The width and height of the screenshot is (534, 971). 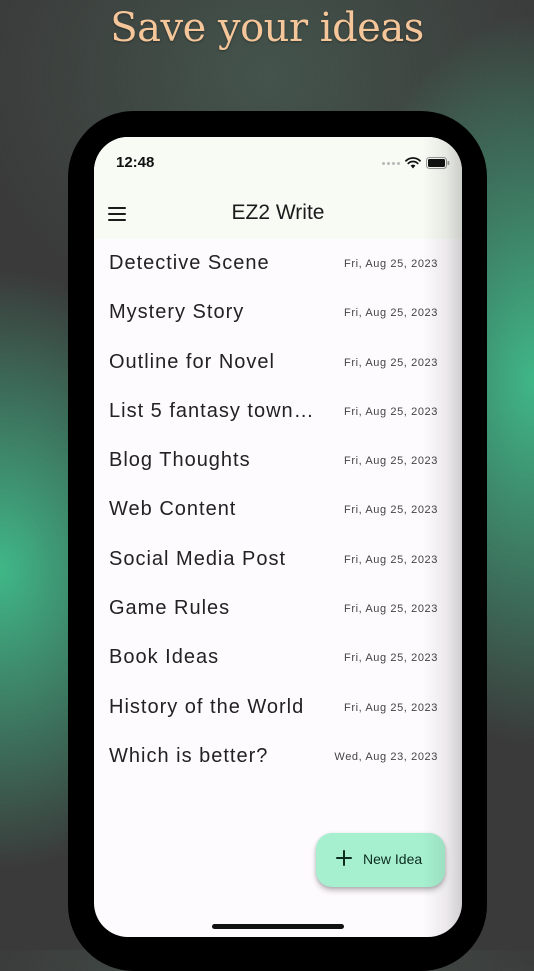 What do you see at coordinates (278, 926) in the screenshot?
I see `home-indicator` at bounding box center [278, 926].